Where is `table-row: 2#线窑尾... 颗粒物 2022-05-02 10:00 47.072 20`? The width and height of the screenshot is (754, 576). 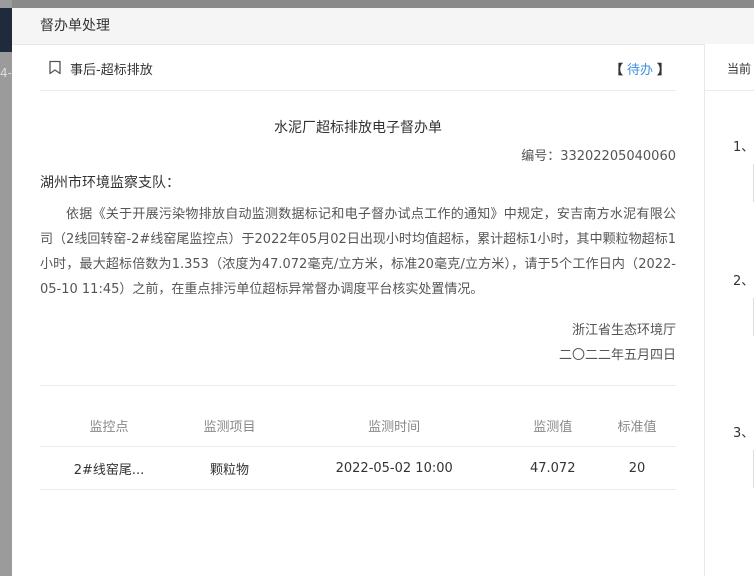
table-row: 2#线窑尾... 颗粒物 2022-05-02 10:00 47.072 20 is located at coordinates (358, 468).